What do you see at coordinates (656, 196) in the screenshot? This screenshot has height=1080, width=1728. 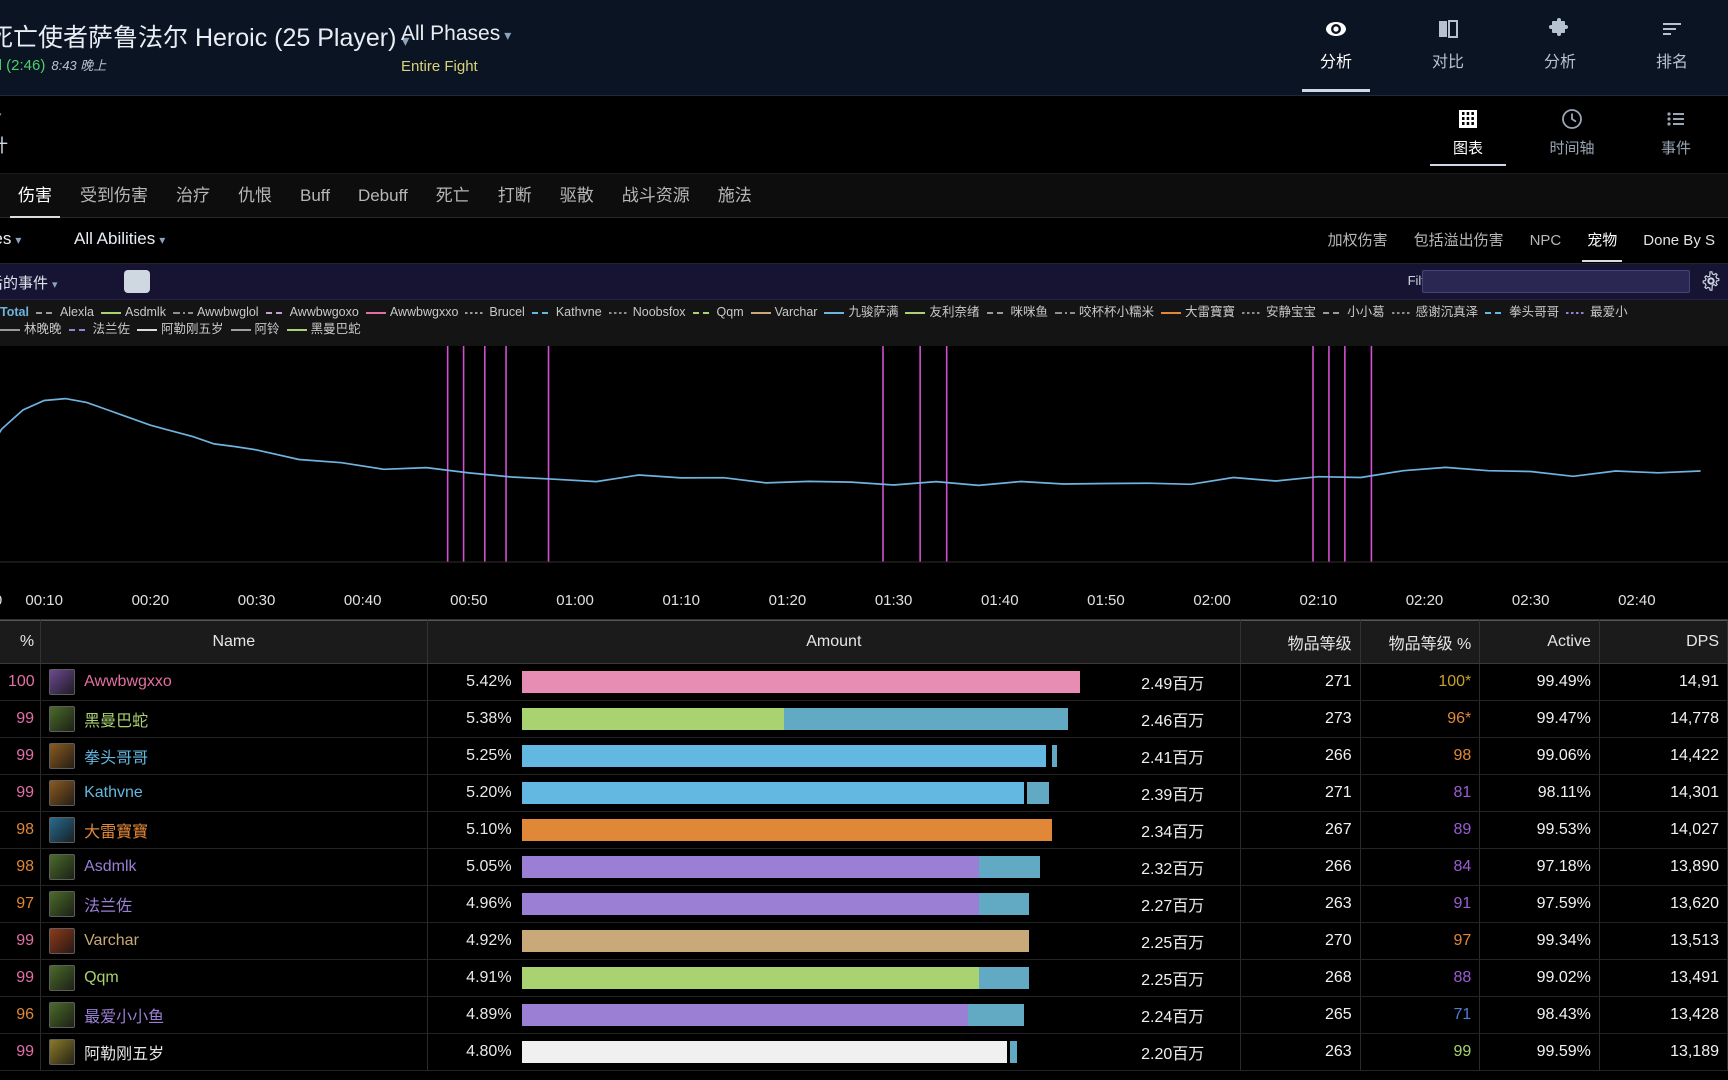 I see `cat-tab-resources: 战斗资源` at bounding box center [656, 196].